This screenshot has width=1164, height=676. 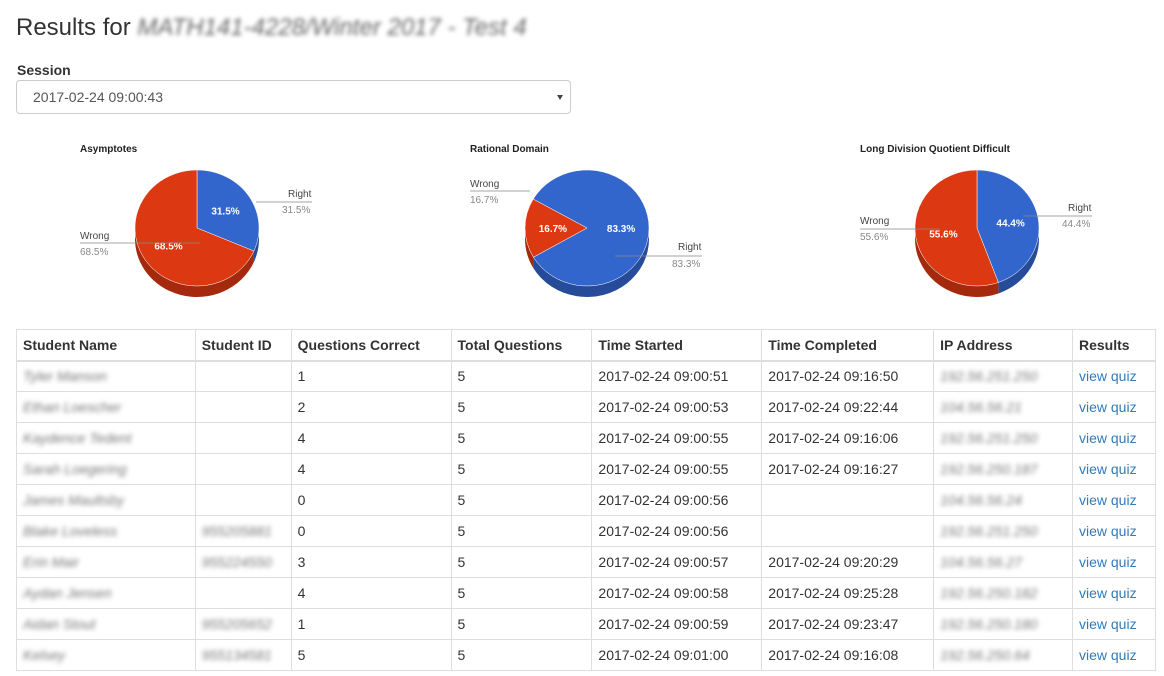 What do you see at coordinates (106, 624) in the screenshot?
I see `student-name-cell: Aidan Stout` at bounding box center [106, 624].